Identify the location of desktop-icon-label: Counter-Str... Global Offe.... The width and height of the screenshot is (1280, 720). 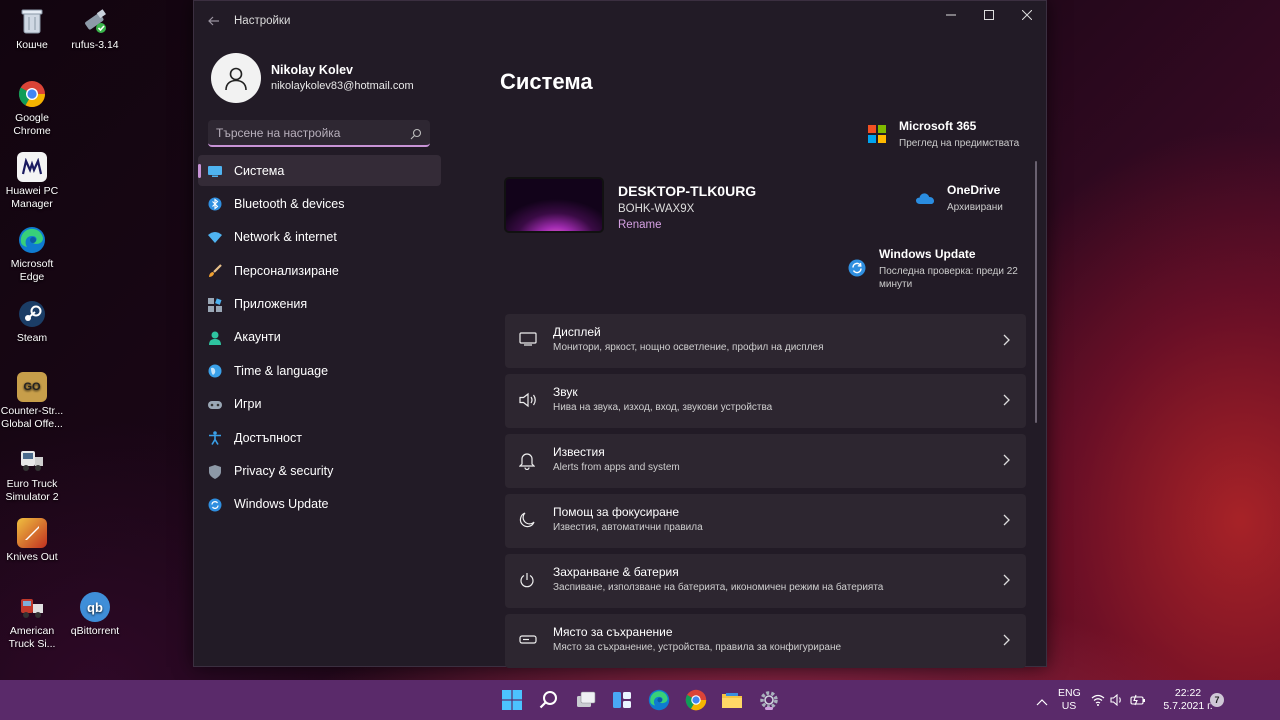
(32, 417).